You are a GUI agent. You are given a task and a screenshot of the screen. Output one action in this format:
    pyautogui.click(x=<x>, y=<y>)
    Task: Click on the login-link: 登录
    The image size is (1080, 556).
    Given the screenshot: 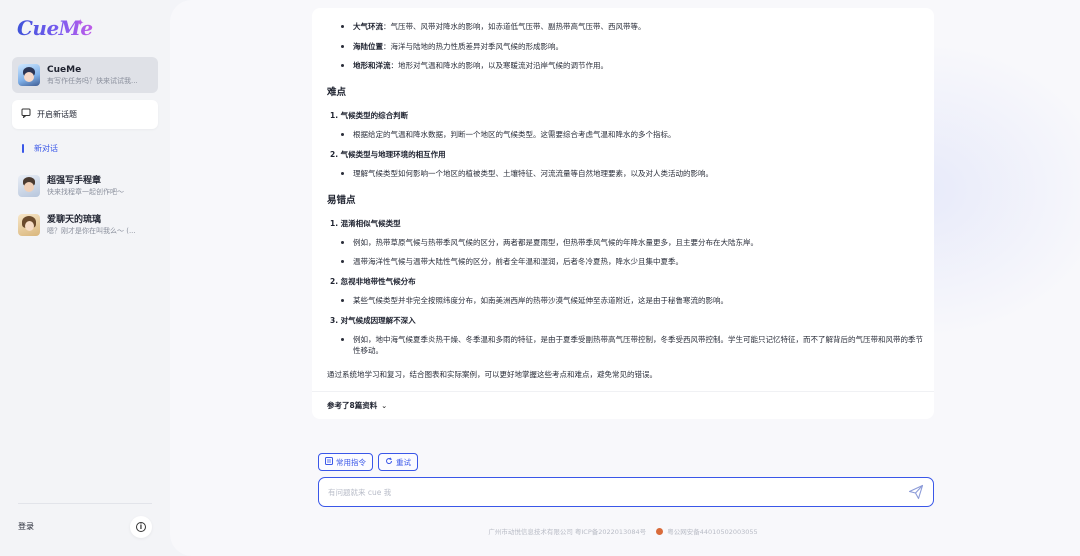 What is the action you would take?
    pyautogui.click(x=26, y=526)
    